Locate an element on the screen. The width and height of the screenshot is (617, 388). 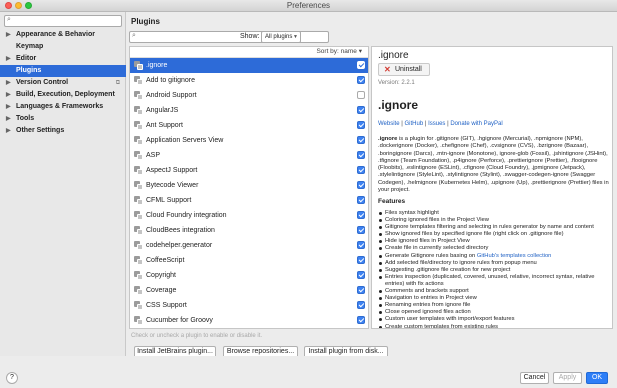
ok-button: OK is located at coordinates (597, 378).